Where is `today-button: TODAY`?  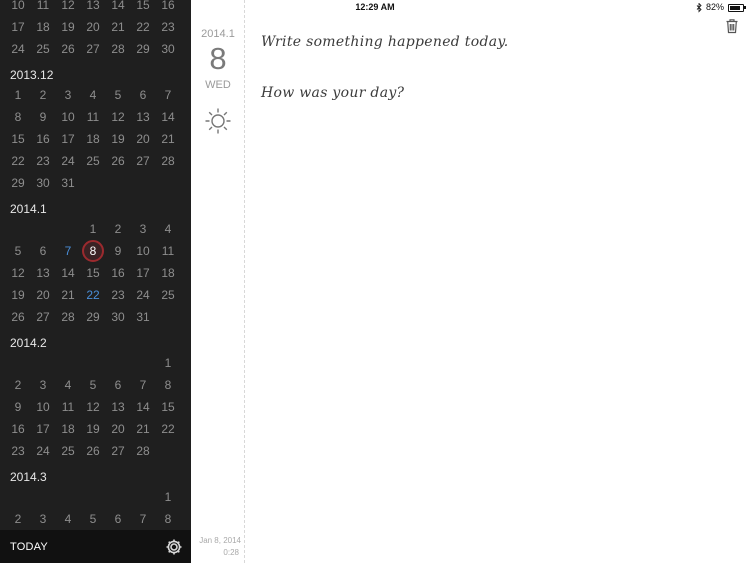 today-button: TODAY is located at coordinates (29, 547).